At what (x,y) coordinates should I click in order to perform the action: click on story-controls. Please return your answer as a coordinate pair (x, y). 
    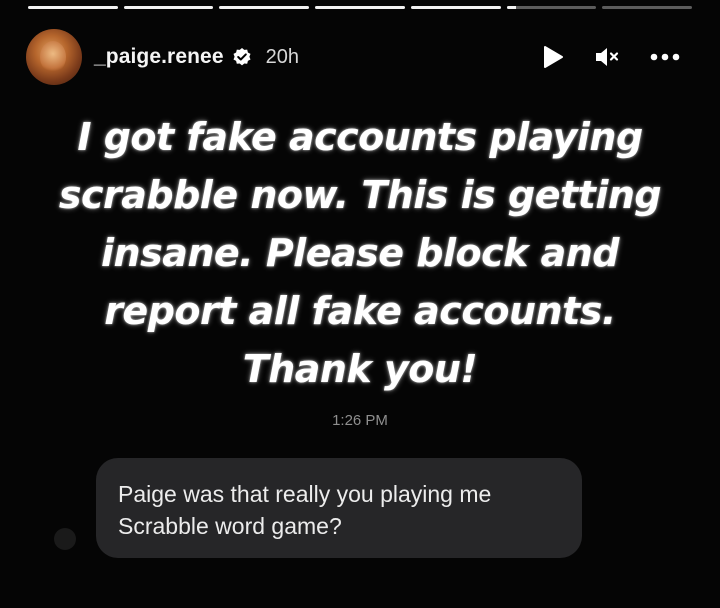
    Looking at the image, I should click on (618, 57).